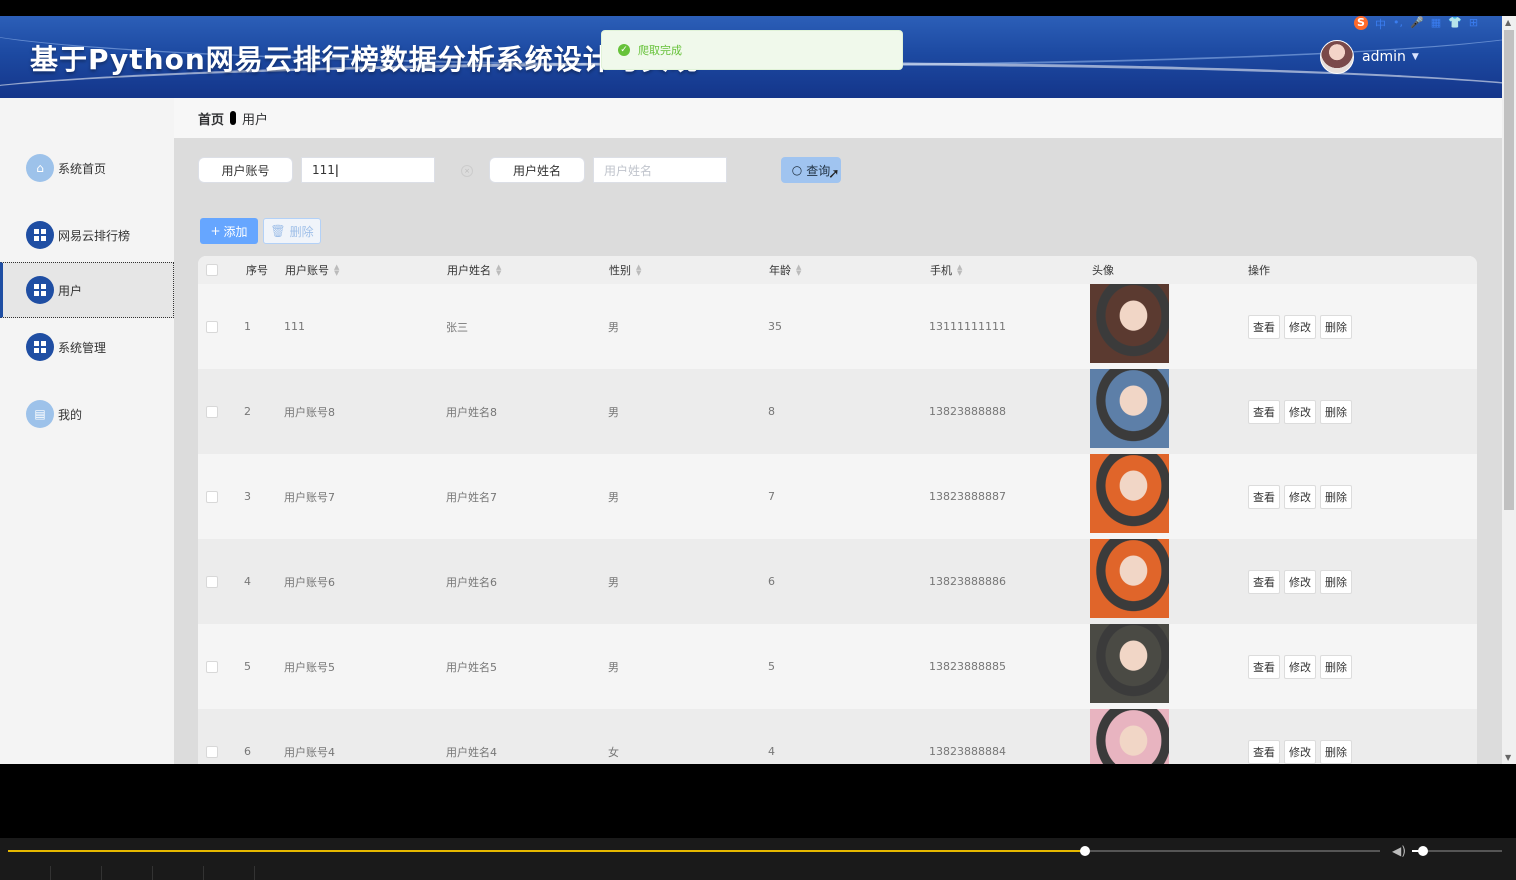  I want to click on col-account: 用户账号 ▲ ▼, so click(312, 270).